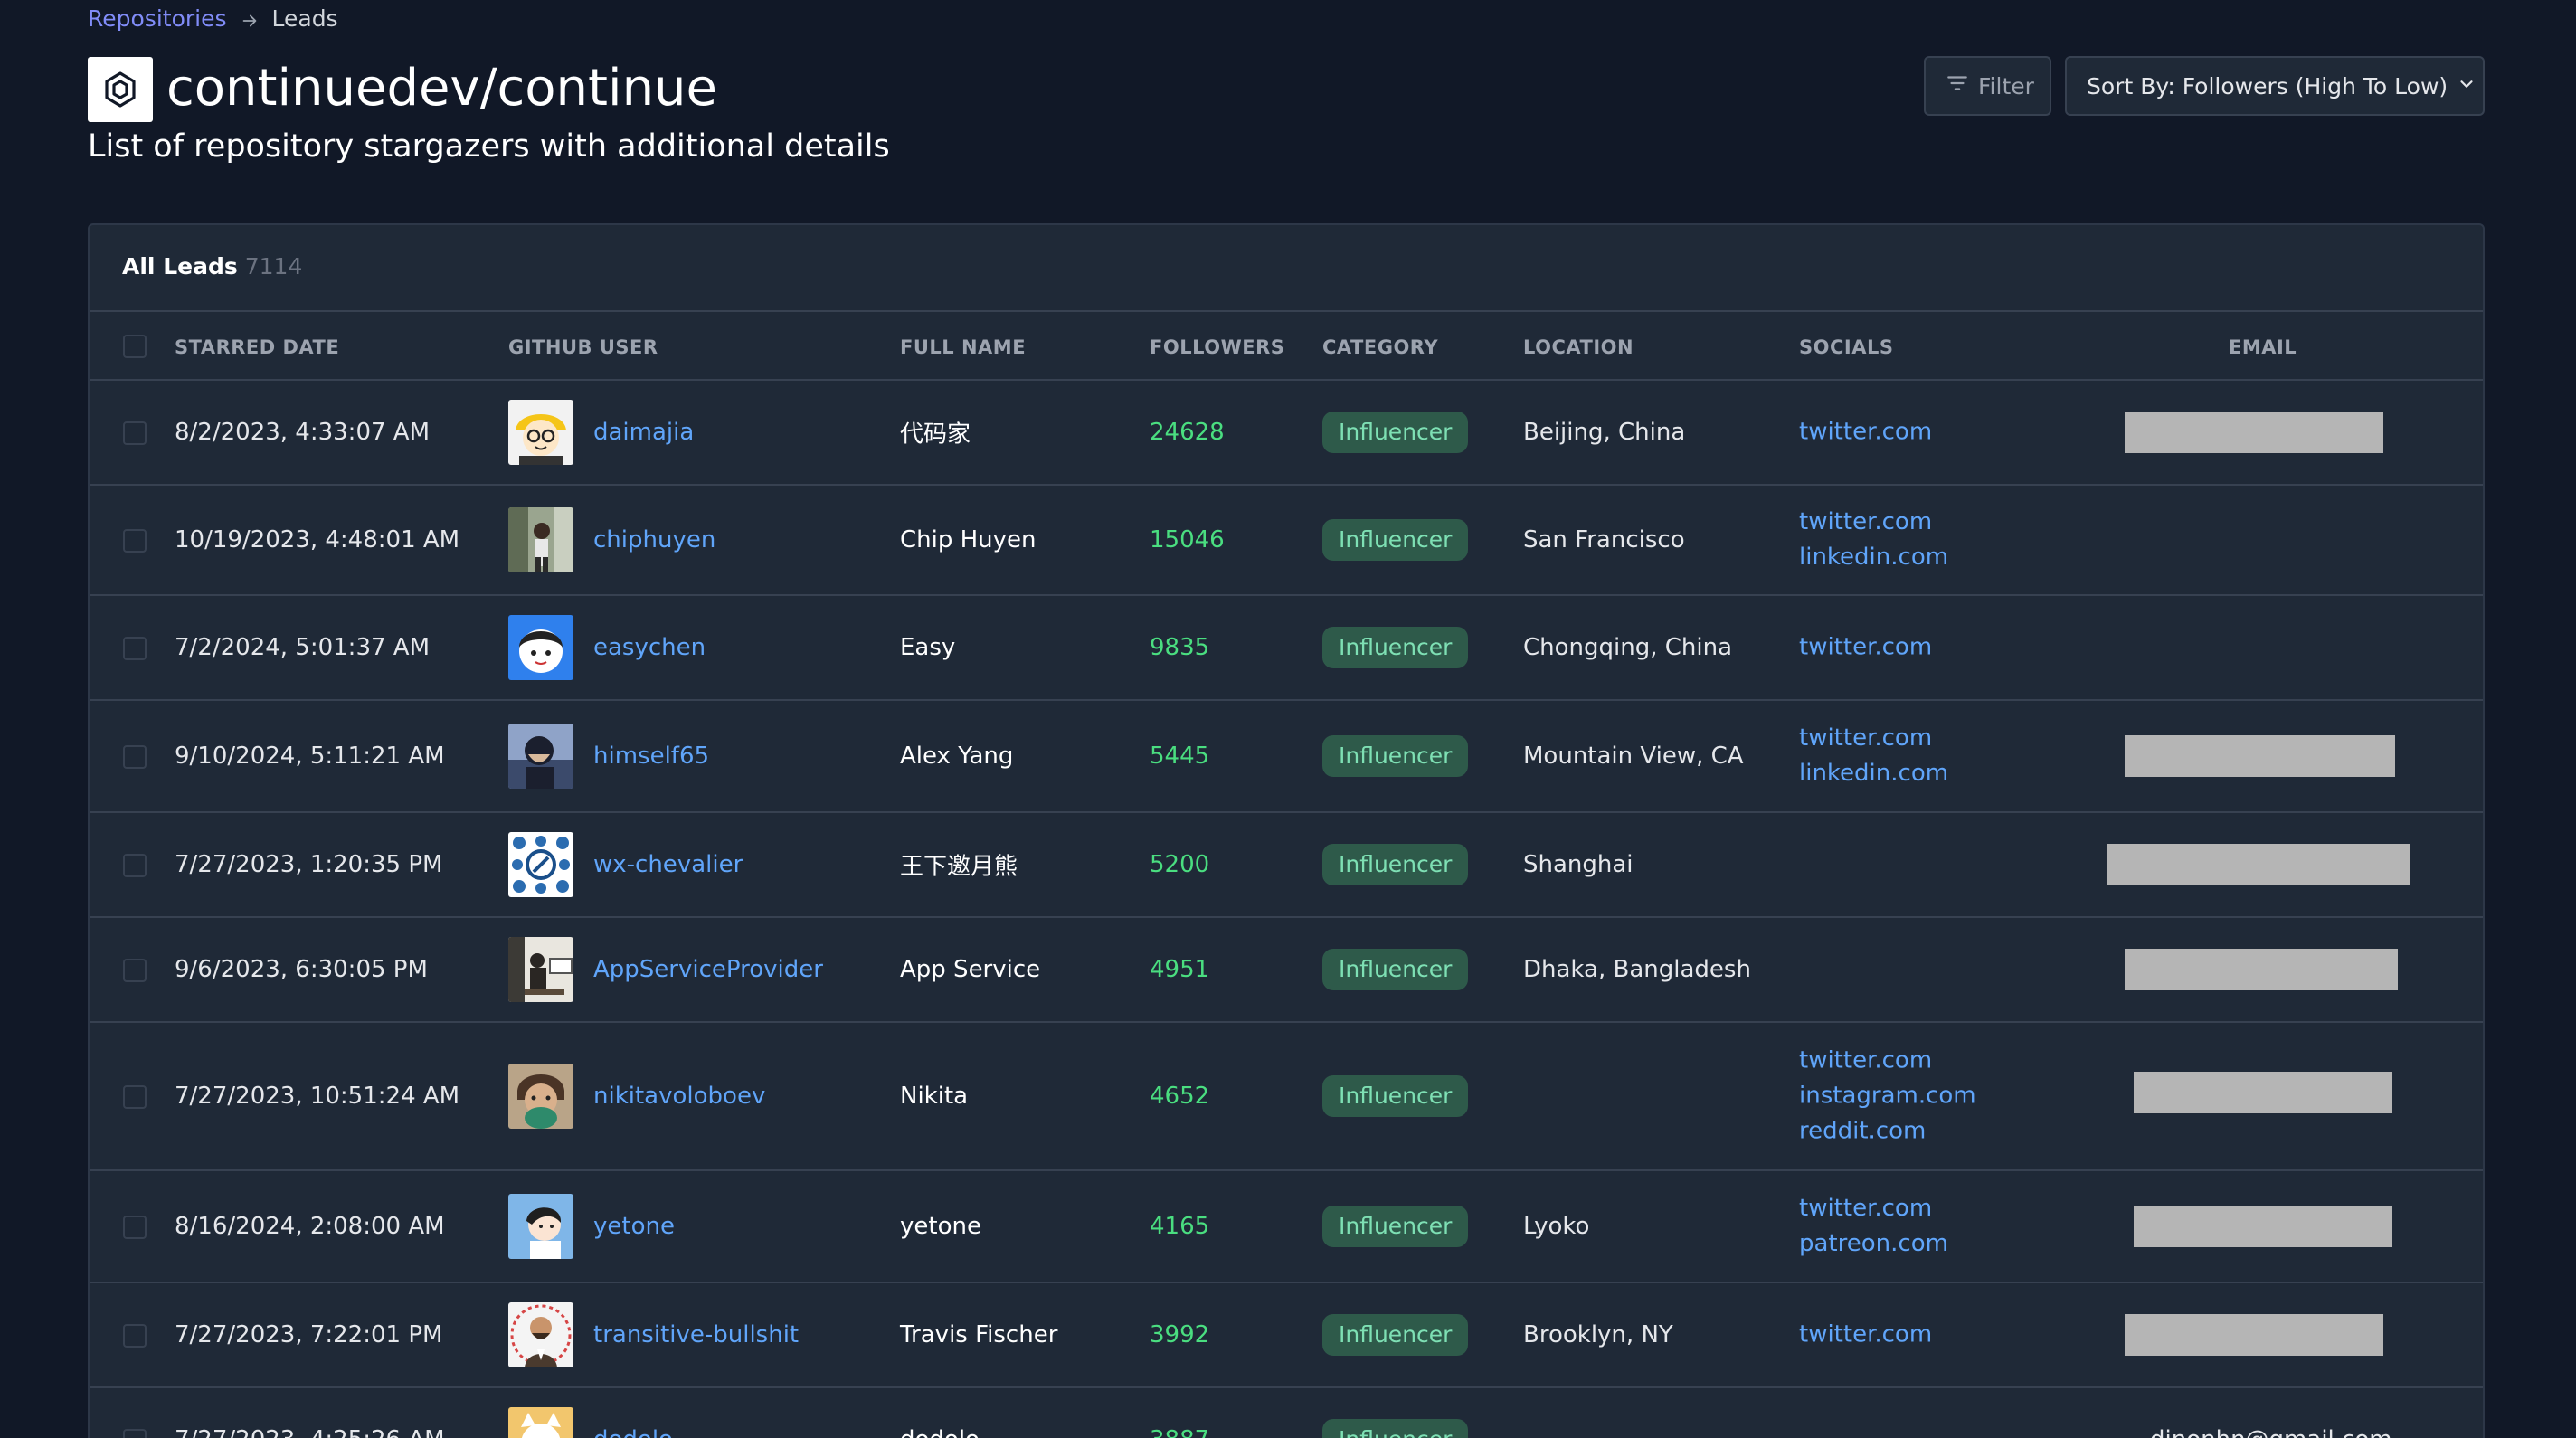 This screenshot has height=1438, width=2576. Describe the element at coordinates (304, 18) in the screenshot. I see `breadcrumb-current: Leads` at that location.